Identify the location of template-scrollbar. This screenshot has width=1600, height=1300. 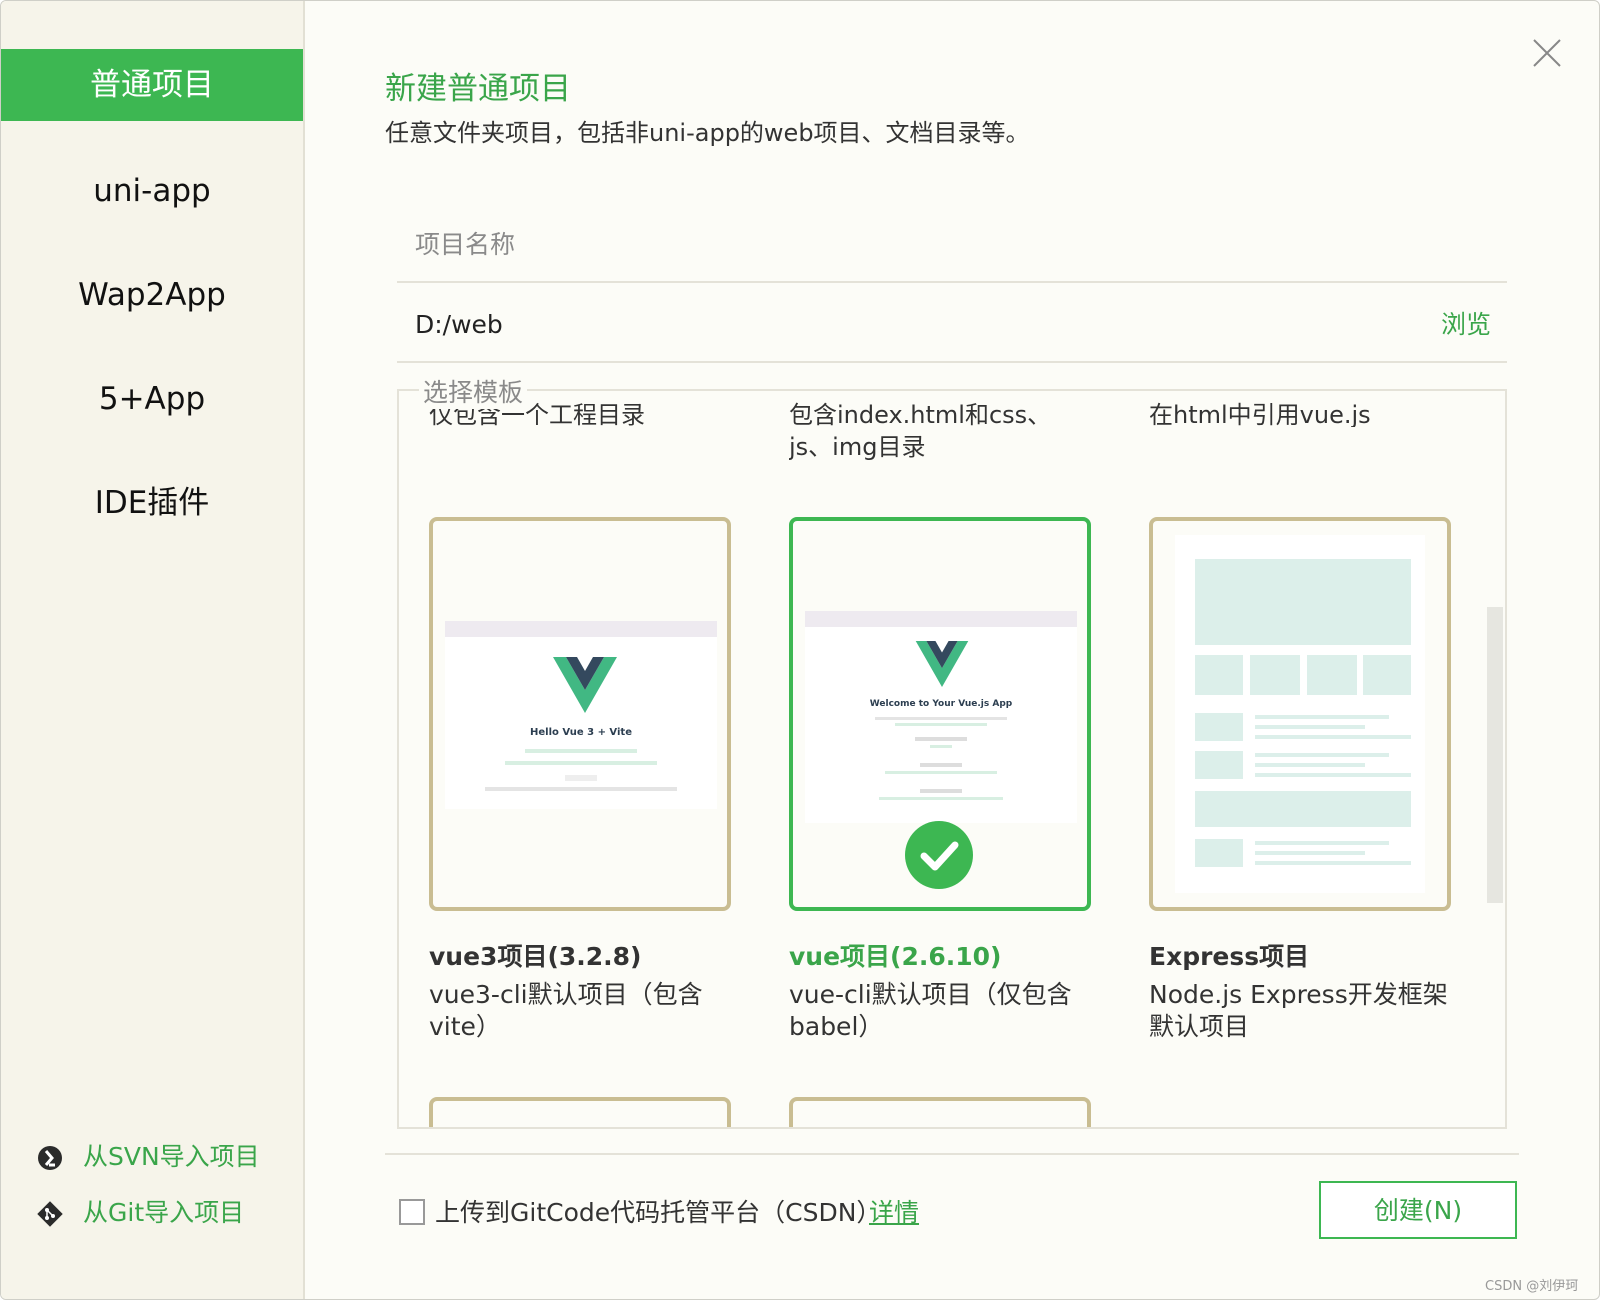
(1495, 755).